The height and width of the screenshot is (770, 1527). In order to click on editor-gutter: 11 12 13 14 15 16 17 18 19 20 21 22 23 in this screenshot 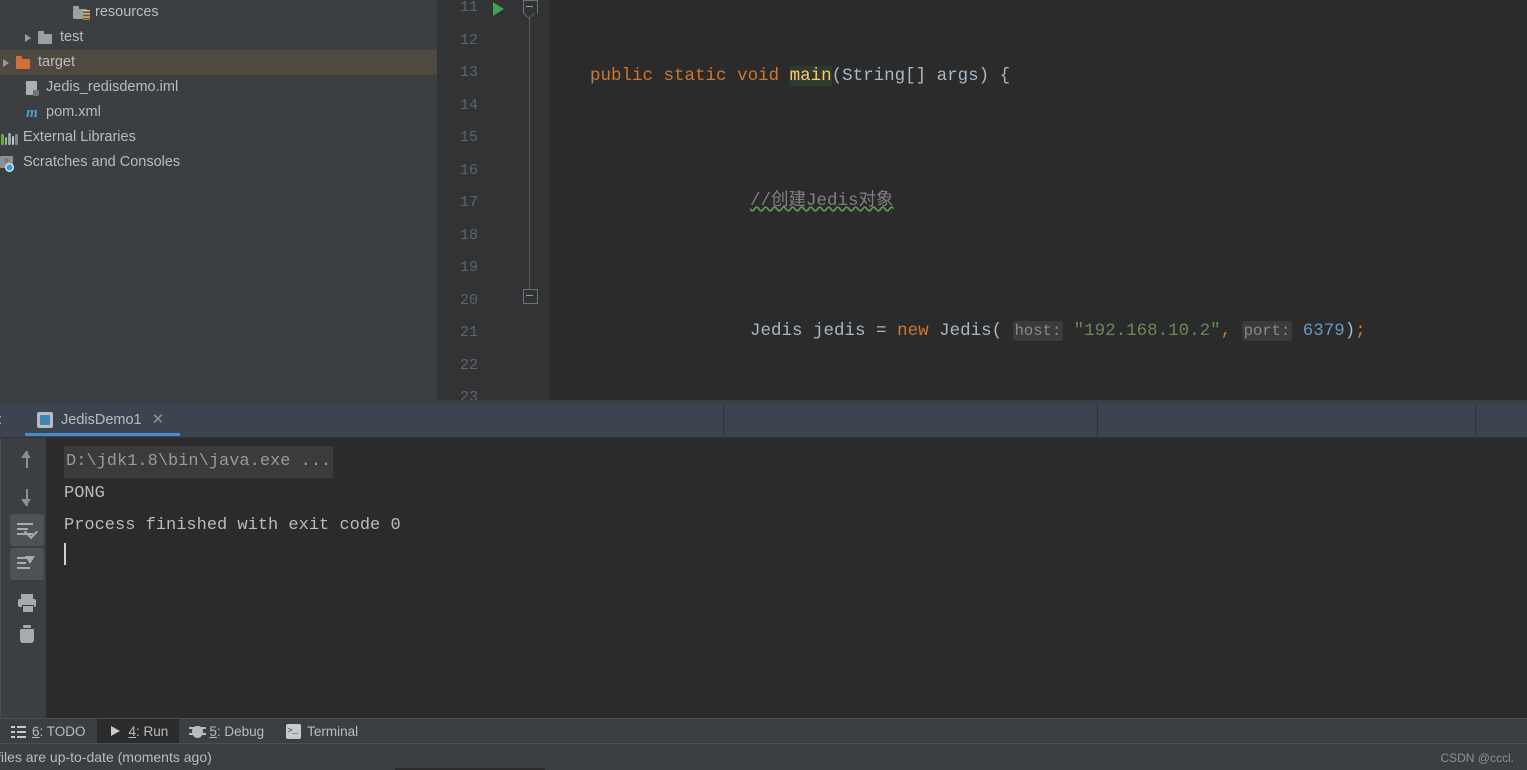, I will do `click(493, 200)`.